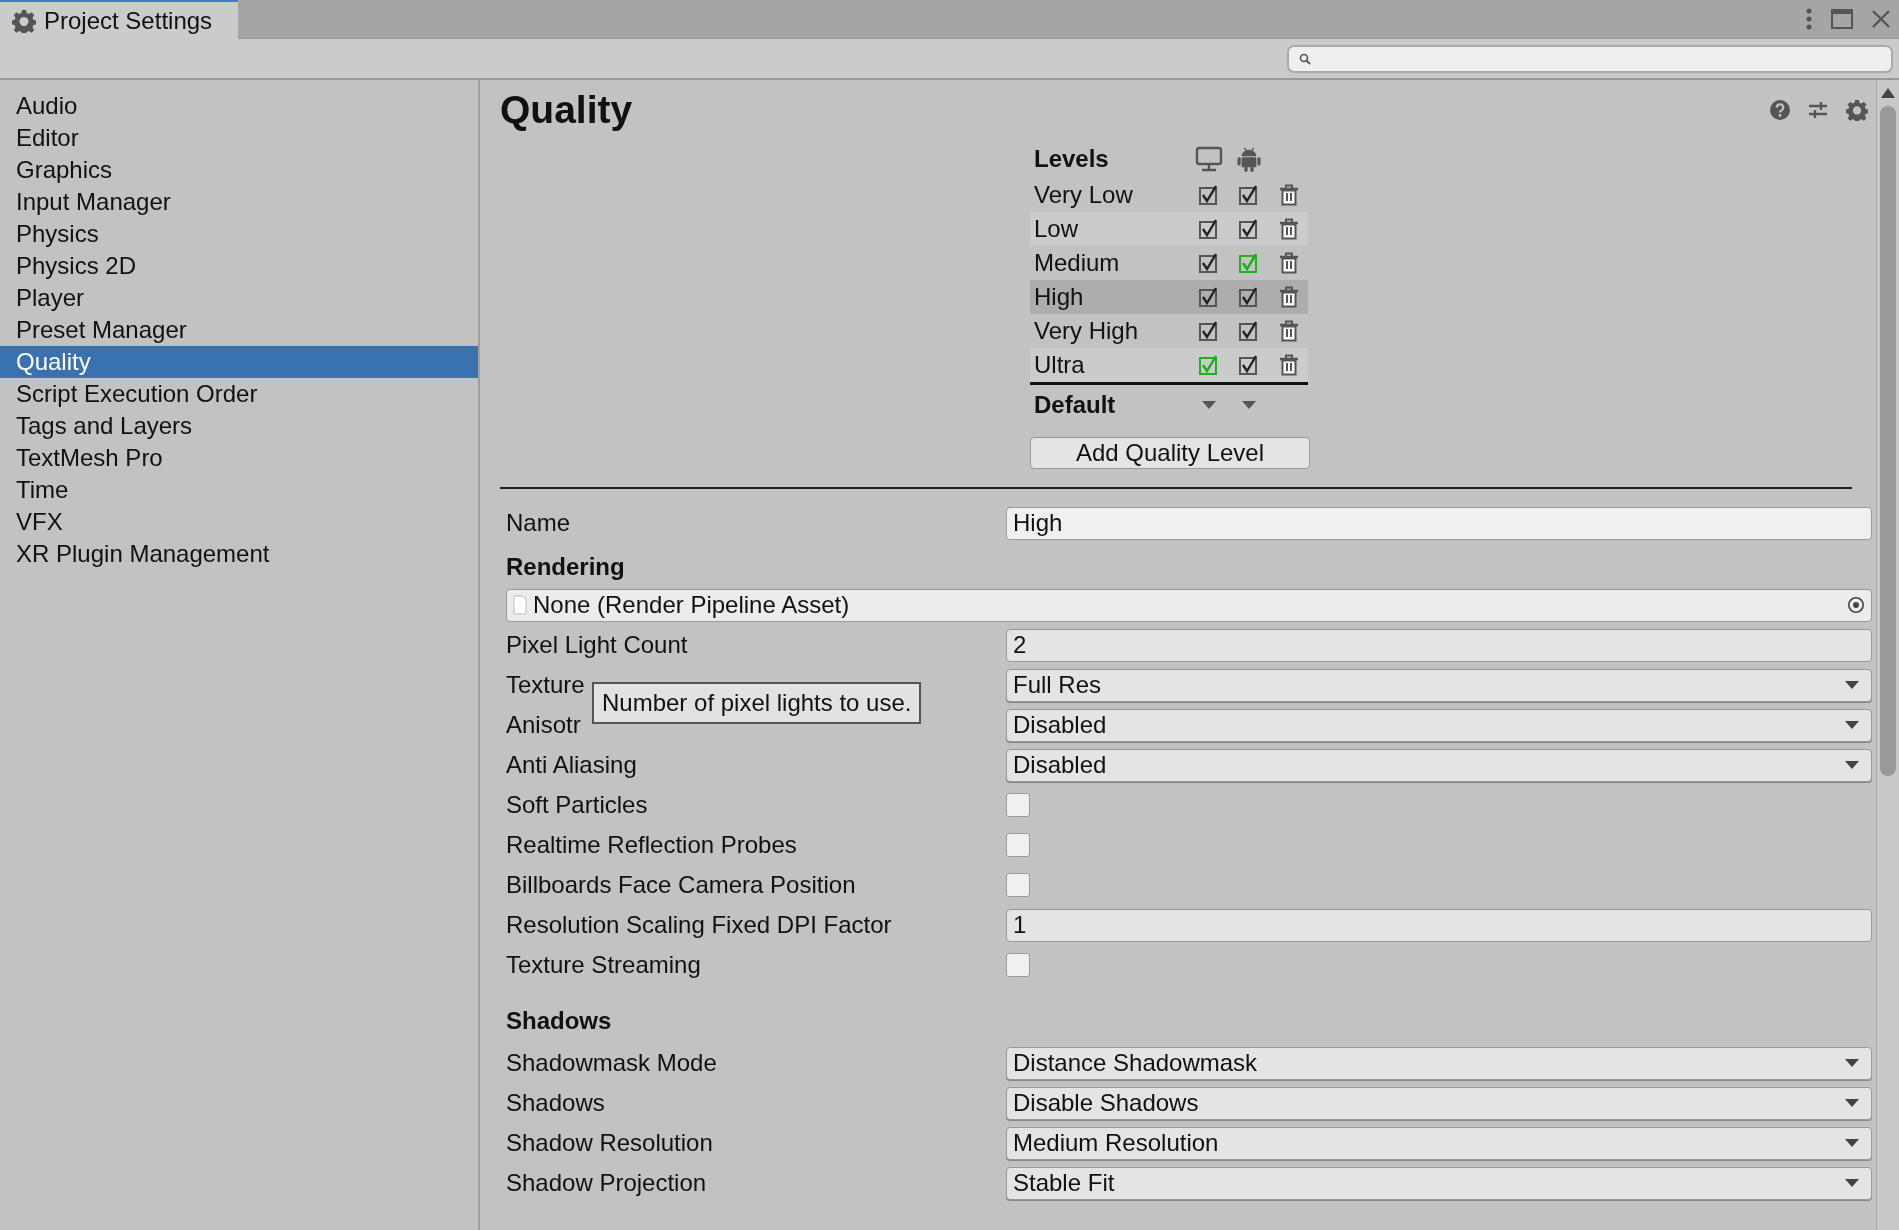 The image size is (1899, 1230). What do you see at coordinates (1888, 93) in the screenshot?
I see `scroll-up-icon` at bounding box center [1888, 93].